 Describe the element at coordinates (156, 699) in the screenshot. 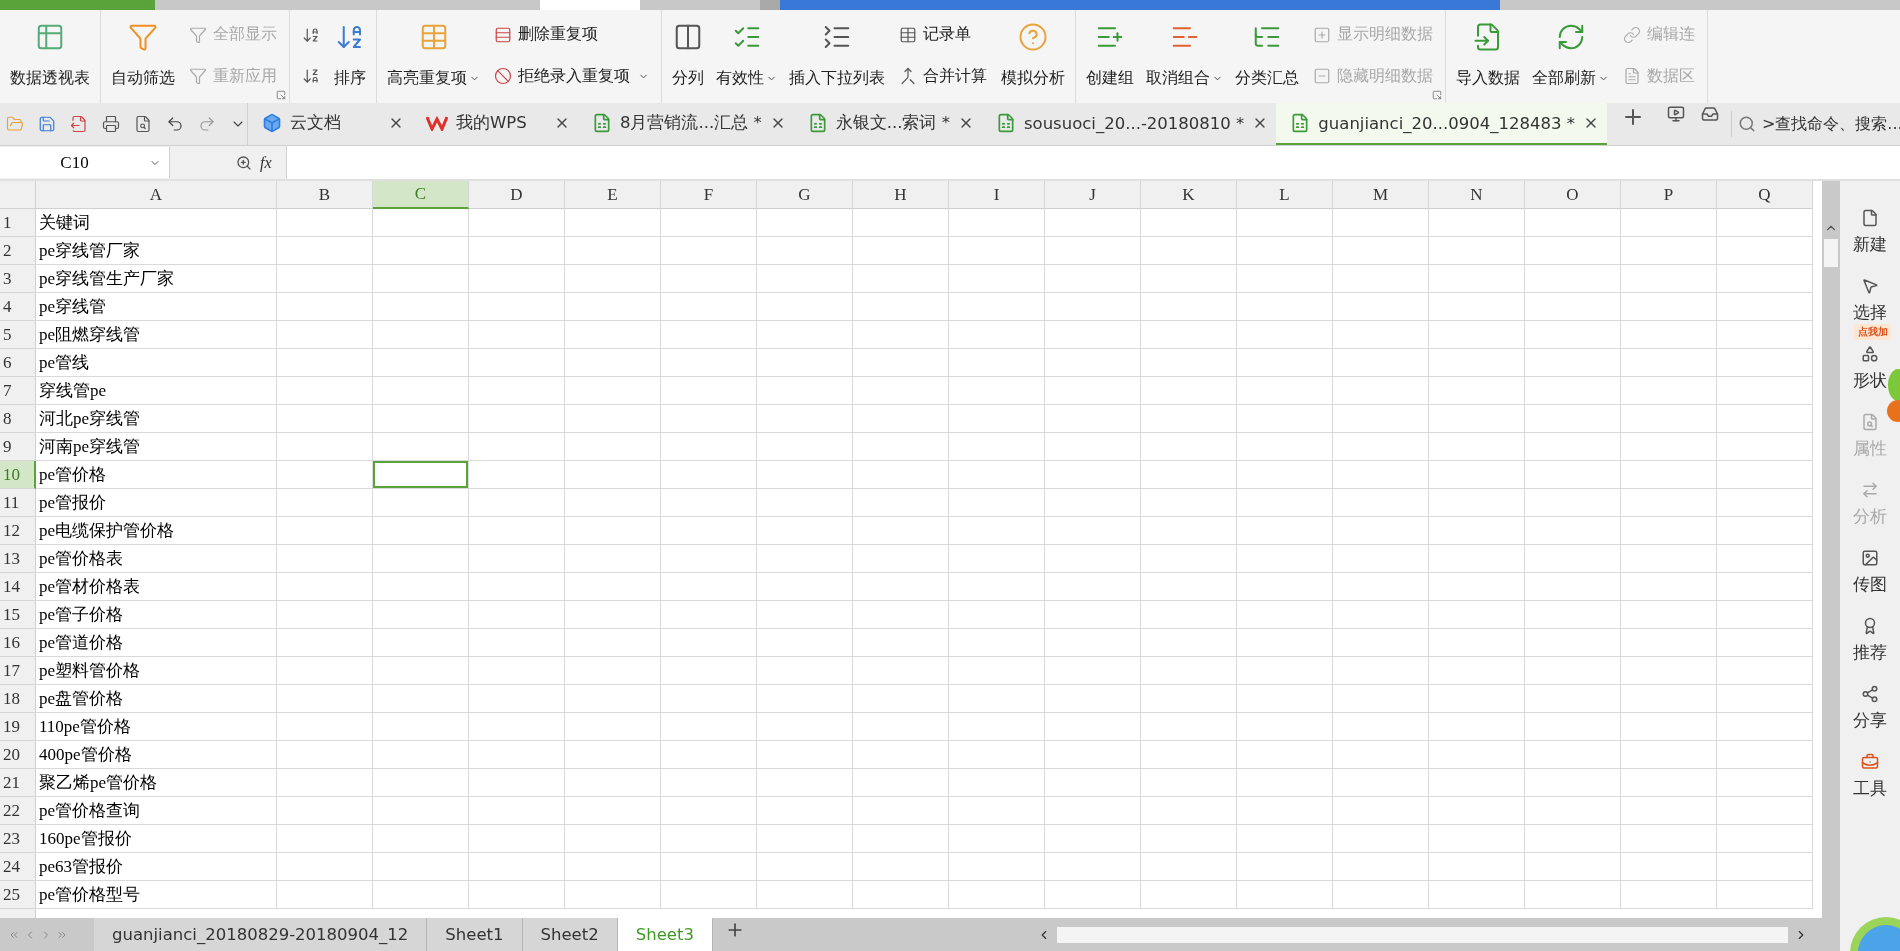

I see `table-cell: pe盘管价格` at that location.